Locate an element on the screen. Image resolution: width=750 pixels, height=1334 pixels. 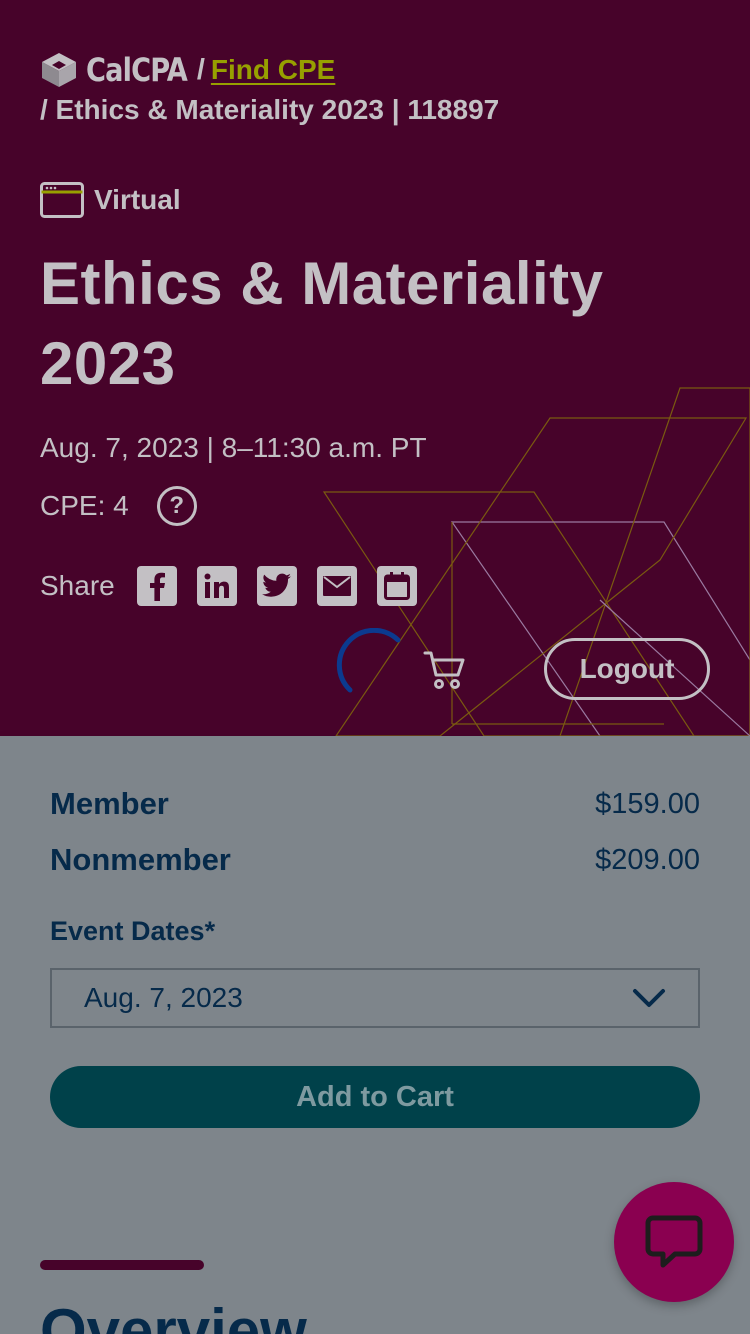
nonmember-price-row: Nonmember $209.00 is located at coordinates (375, 860).